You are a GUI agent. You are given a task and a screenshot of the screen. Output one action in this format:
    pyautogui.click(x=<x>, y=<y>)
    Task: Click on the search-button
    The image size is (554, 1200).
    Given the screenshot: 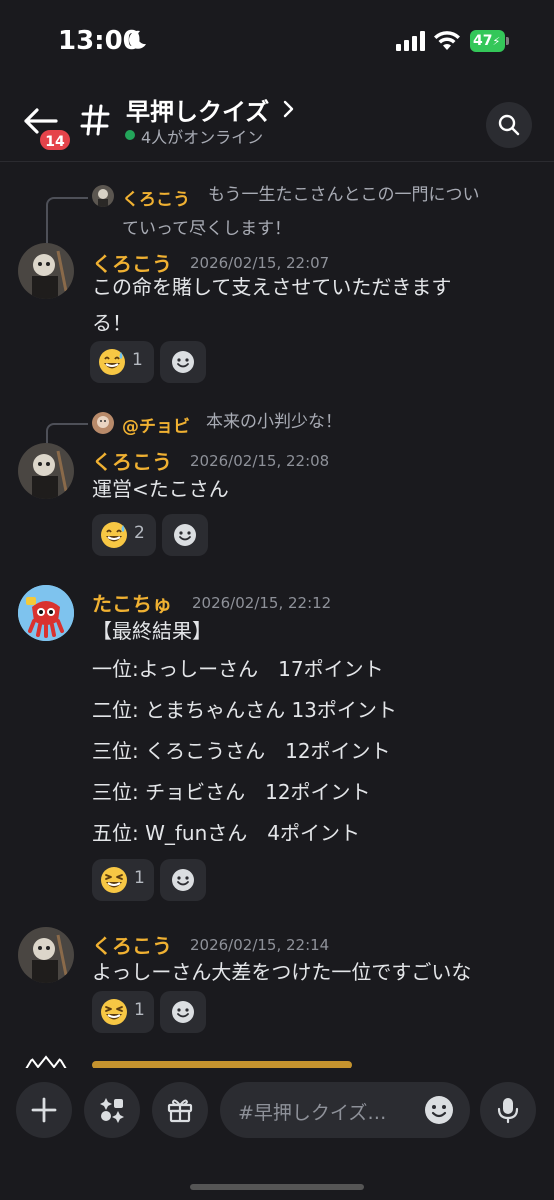 What is the action you would take?
    pyautogui.click(x=509, y=125)
    